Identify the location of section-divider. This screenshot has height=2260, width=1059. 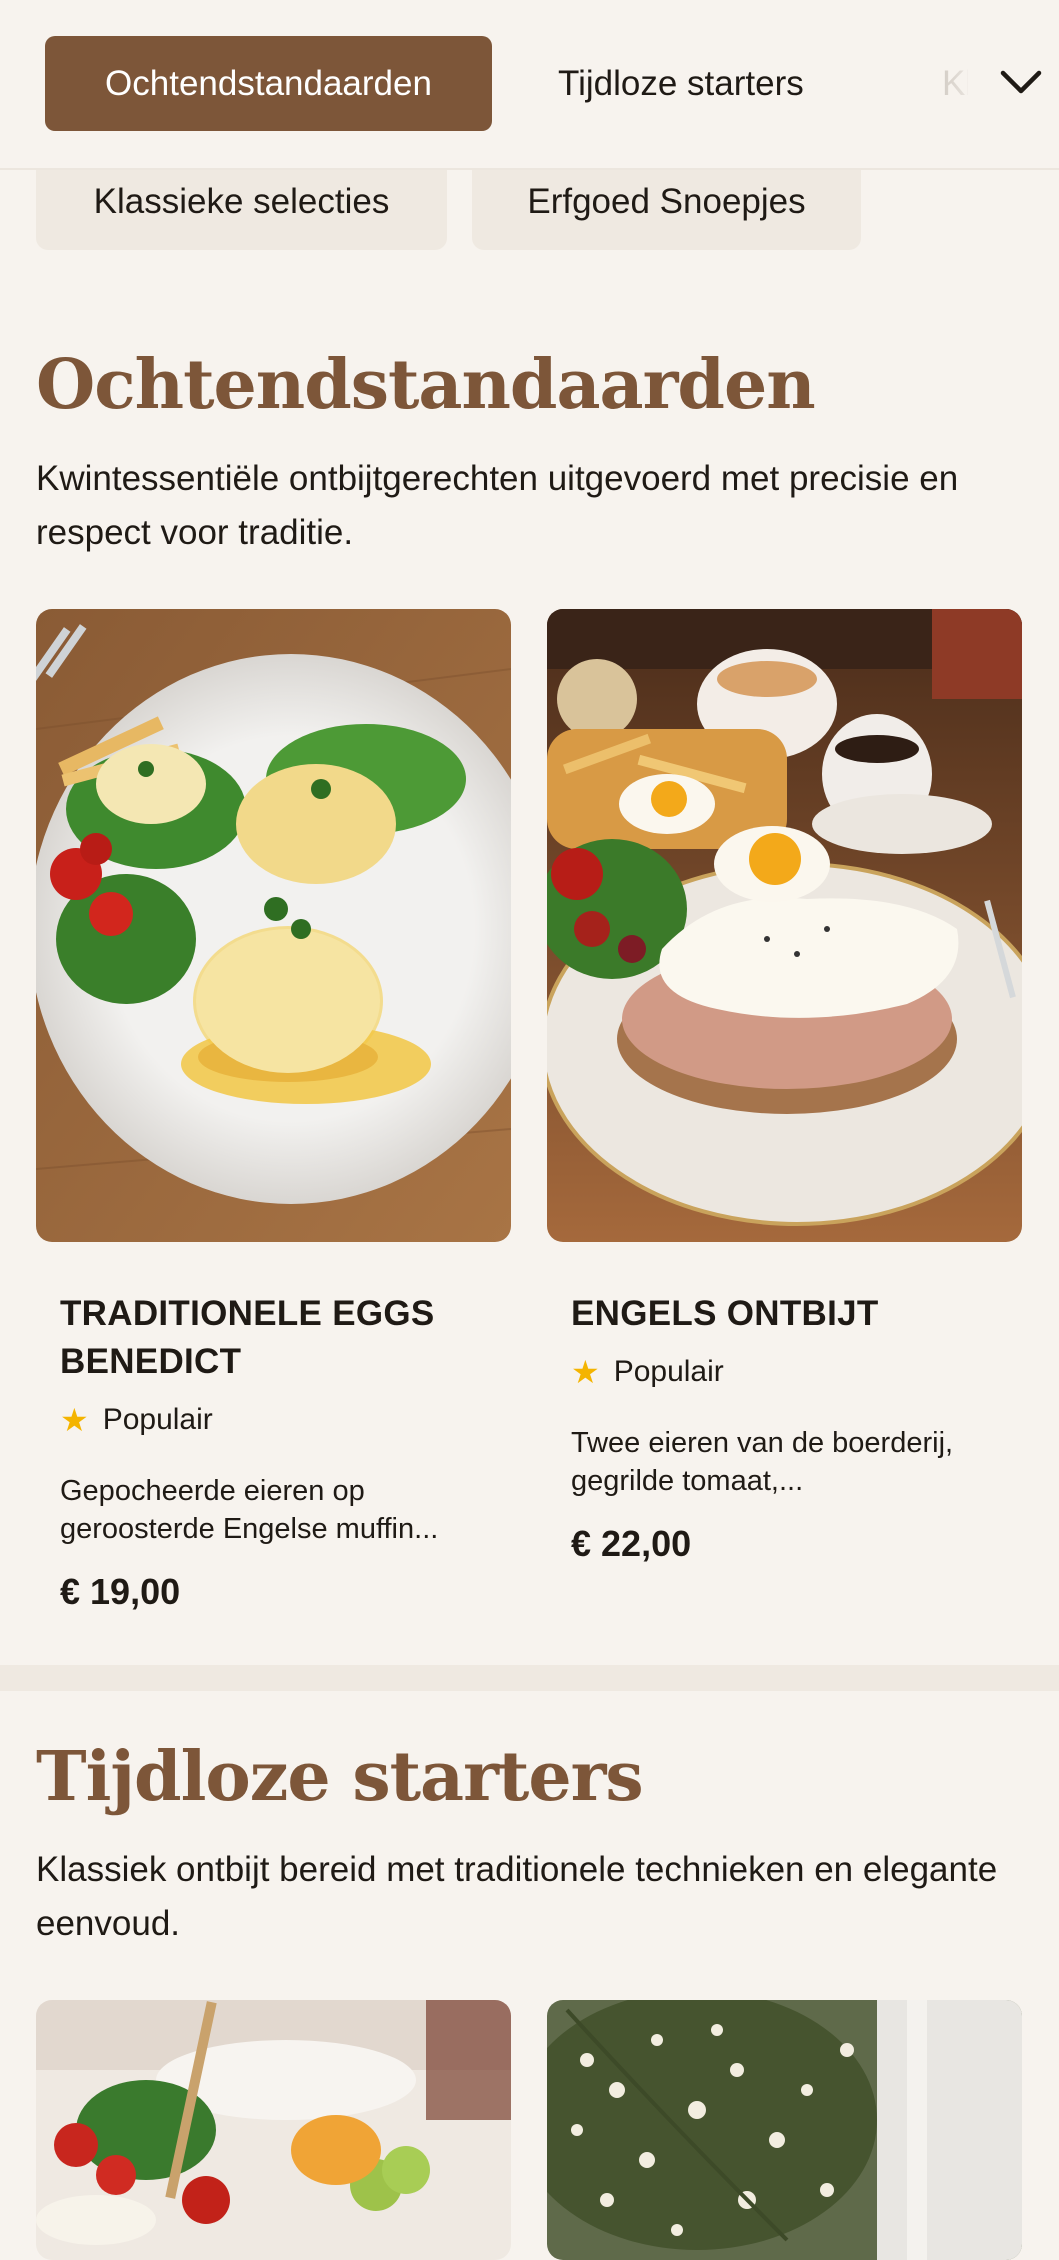
(529, 1678).